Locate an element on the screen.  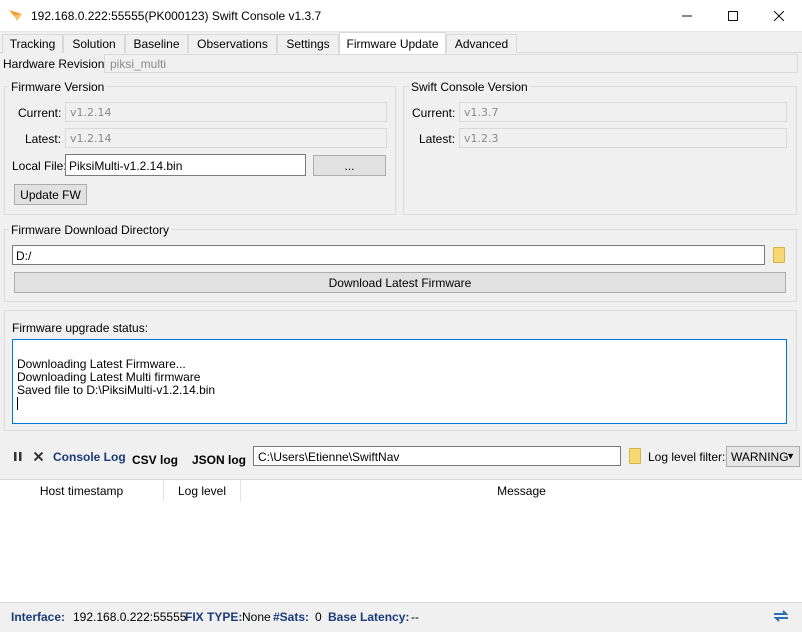
maximize-button is located at coordinates (733, 15).